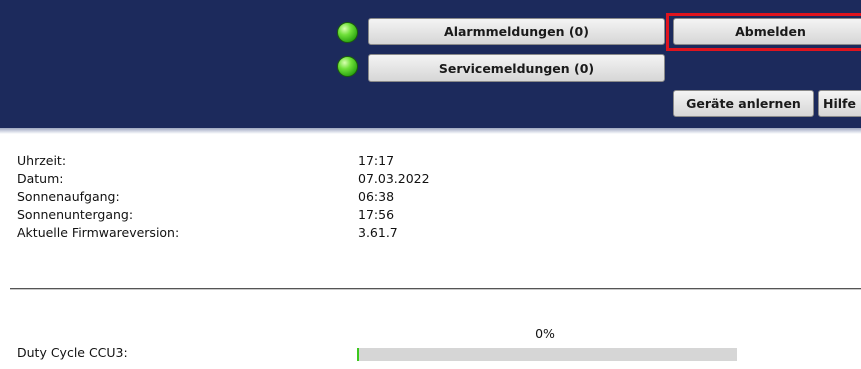  Describe the element at coordinates (347, 66) in the screenshot. I see `service-status-led-icon` at that location.